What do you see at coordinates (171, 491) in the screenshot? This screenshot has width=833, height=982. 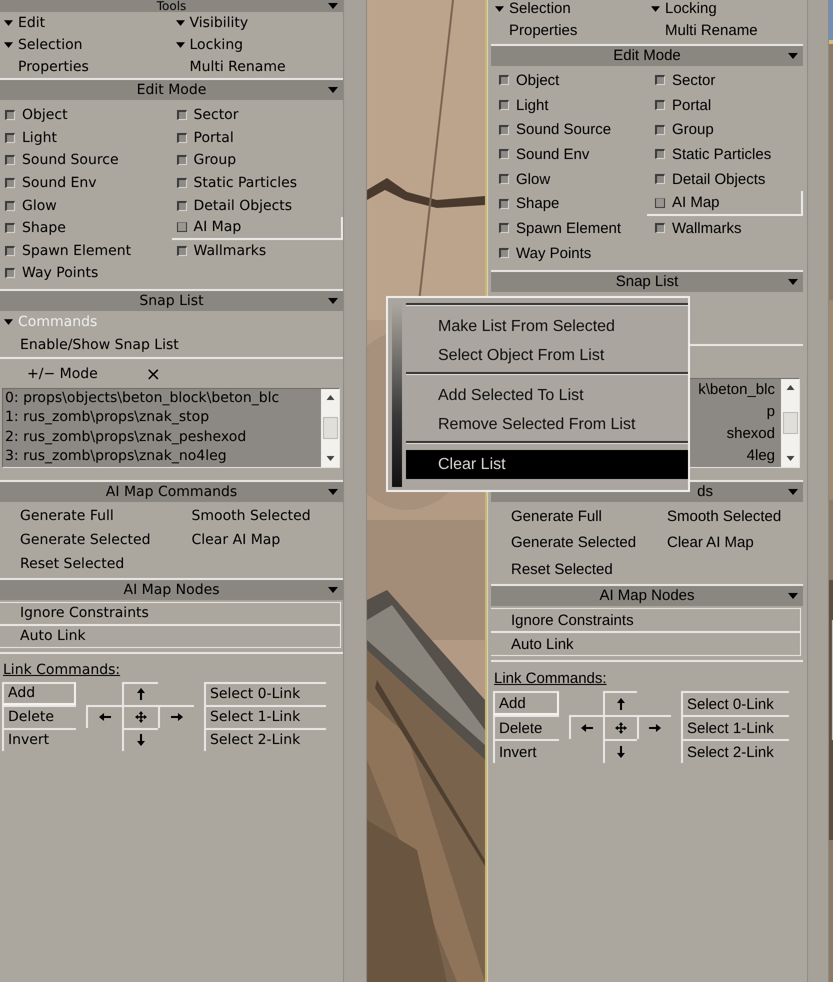 I see `section-header: AI Map Commands` at bounding box center [171, 491].